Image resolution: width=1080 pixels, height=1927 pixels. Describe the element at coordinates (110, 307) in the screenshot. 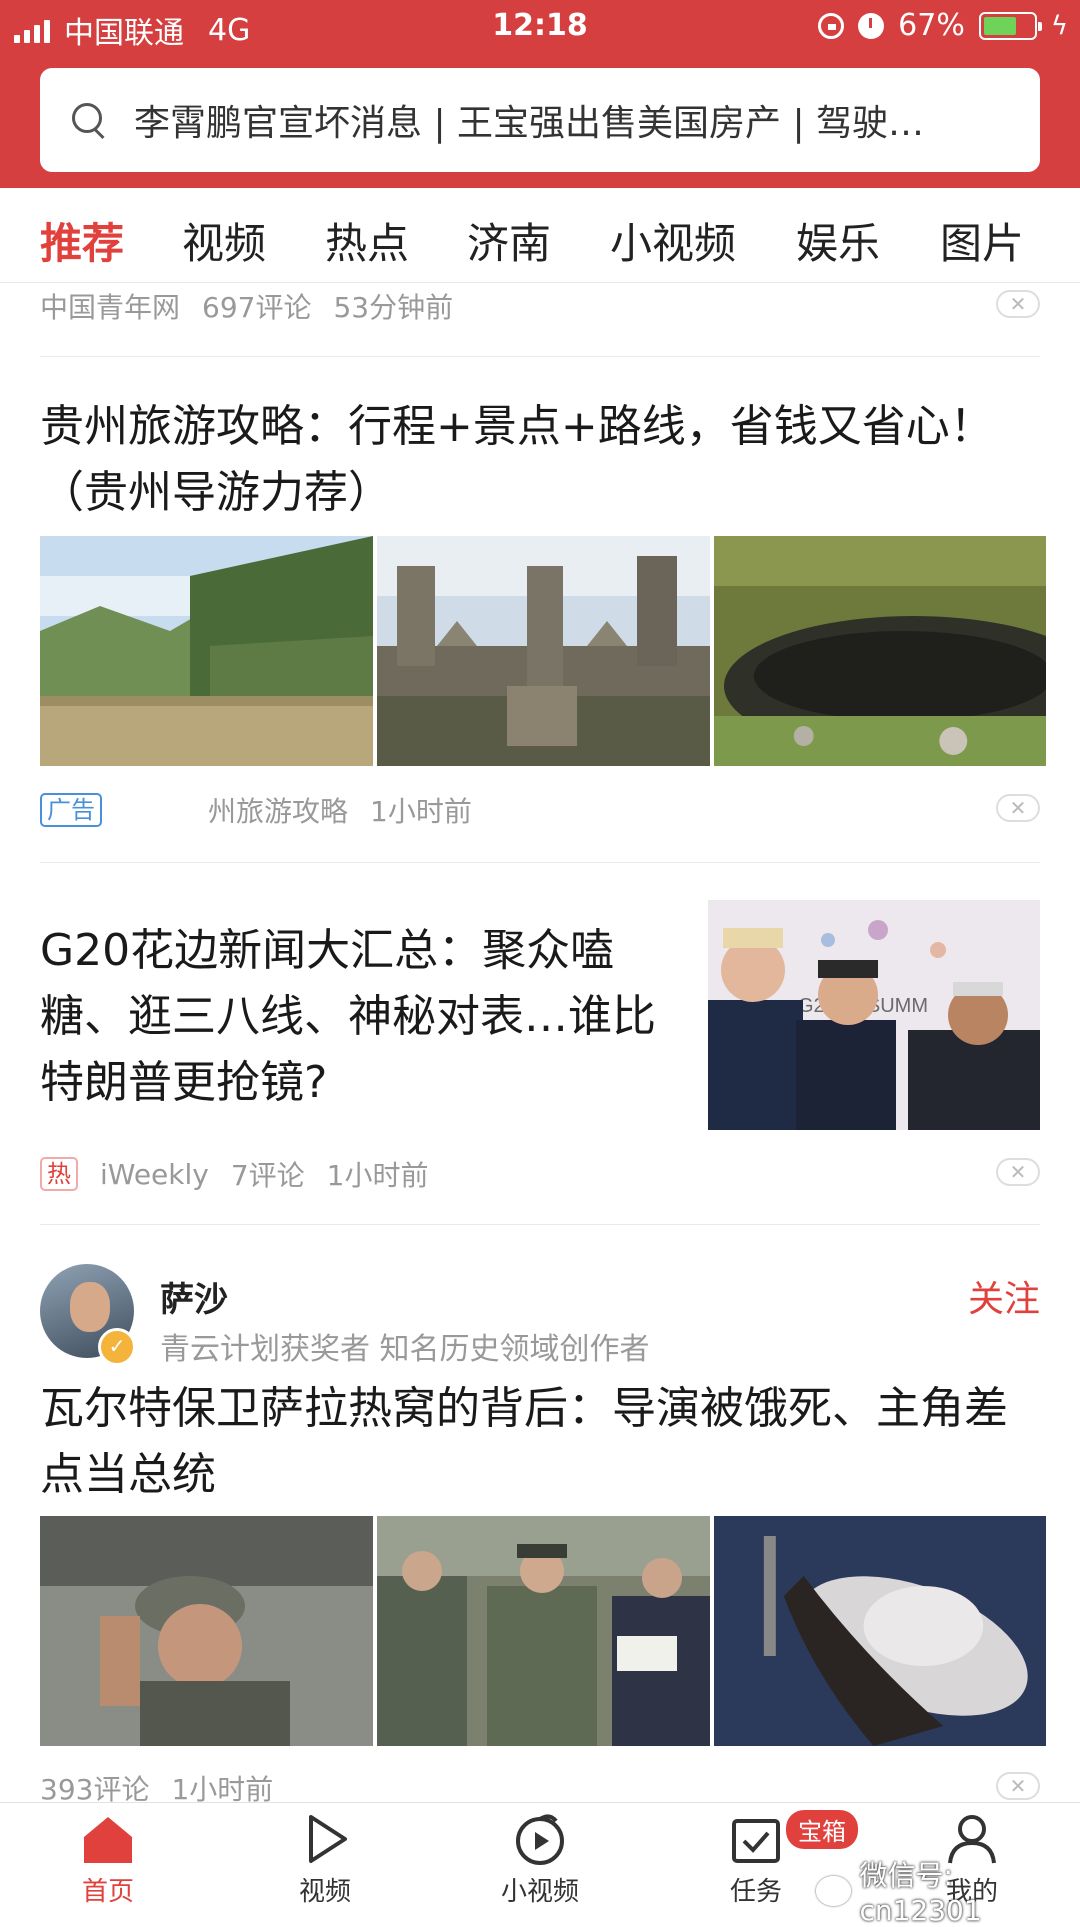

I see `article-source: 中国青年网` at that location.